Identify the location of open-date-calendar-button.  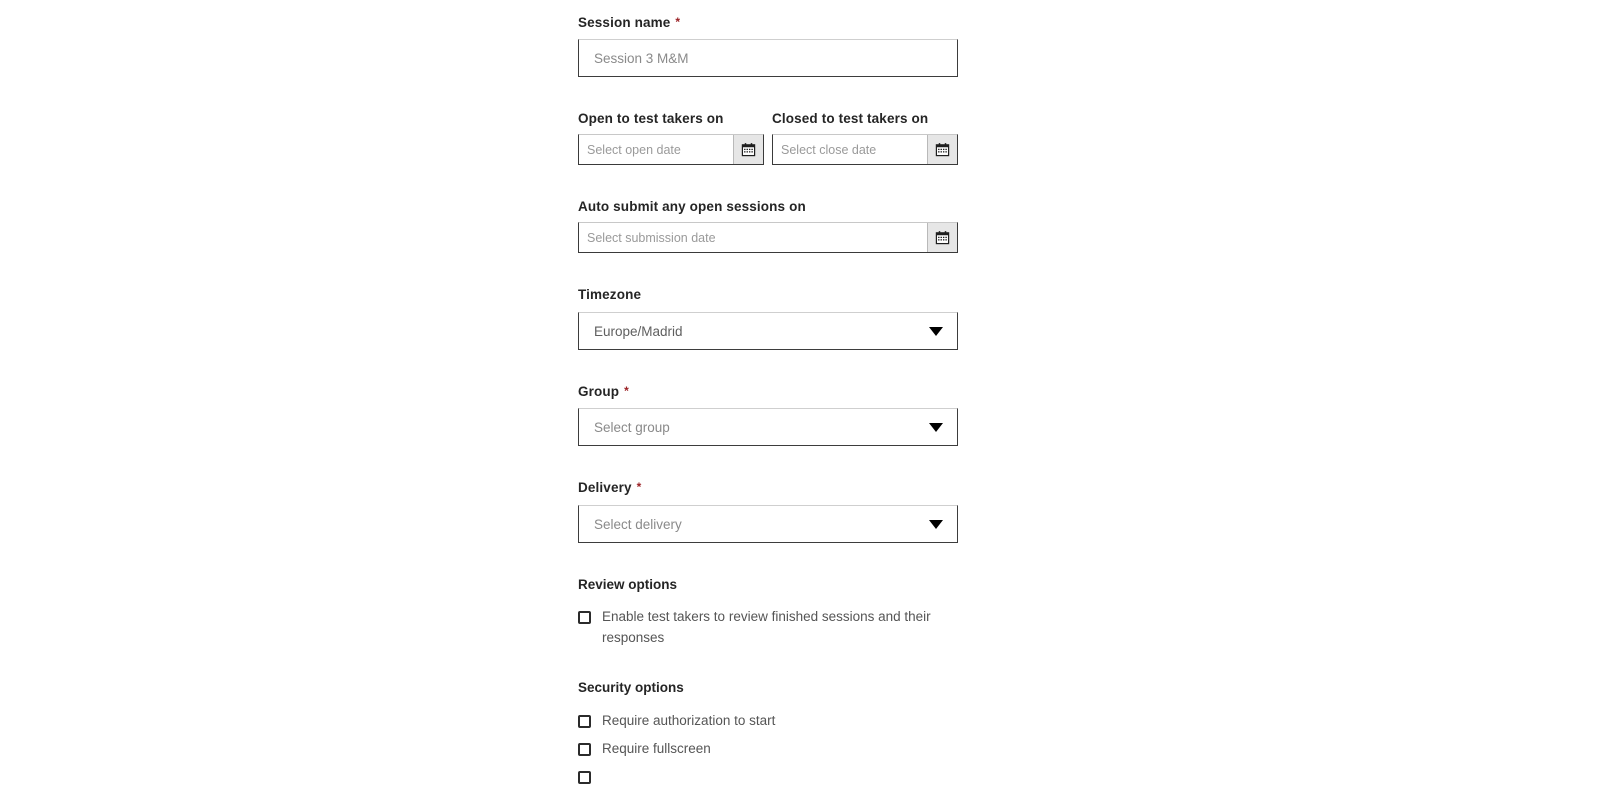
(748, 149).